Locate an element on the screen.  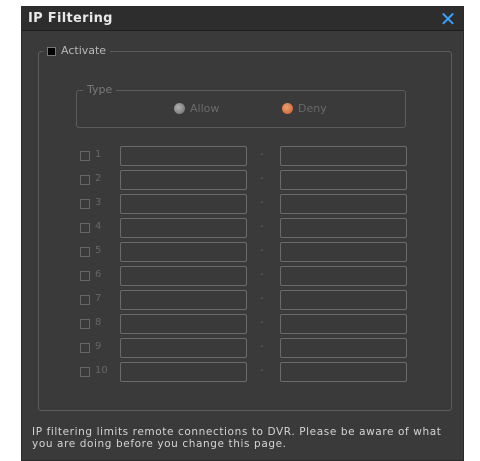
allow-radio: Allow is located at coordinates (196, 108).